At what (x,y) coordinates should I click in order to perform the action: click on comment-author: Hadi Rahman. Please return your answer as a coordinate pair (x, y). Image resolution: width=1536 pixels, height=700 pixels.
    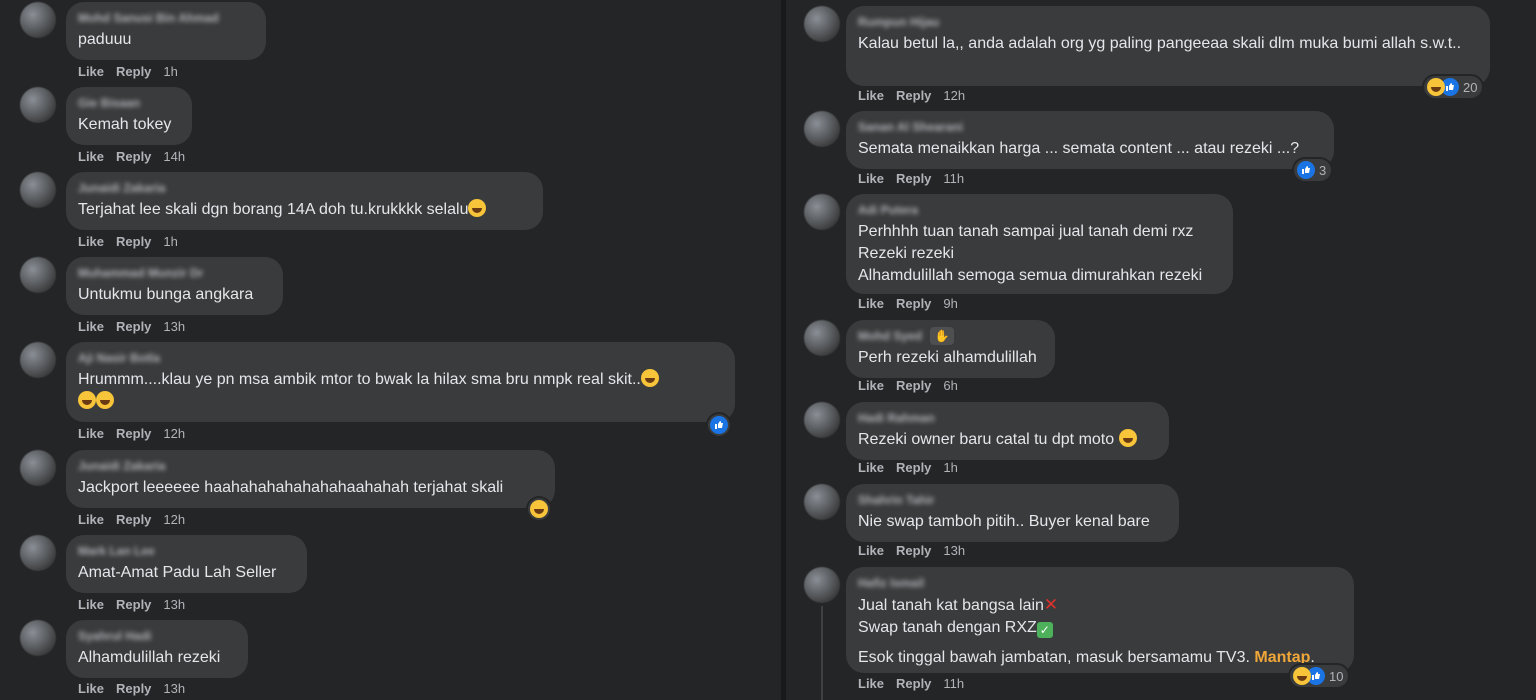
    Looking at the image, I should click on (896, 418).